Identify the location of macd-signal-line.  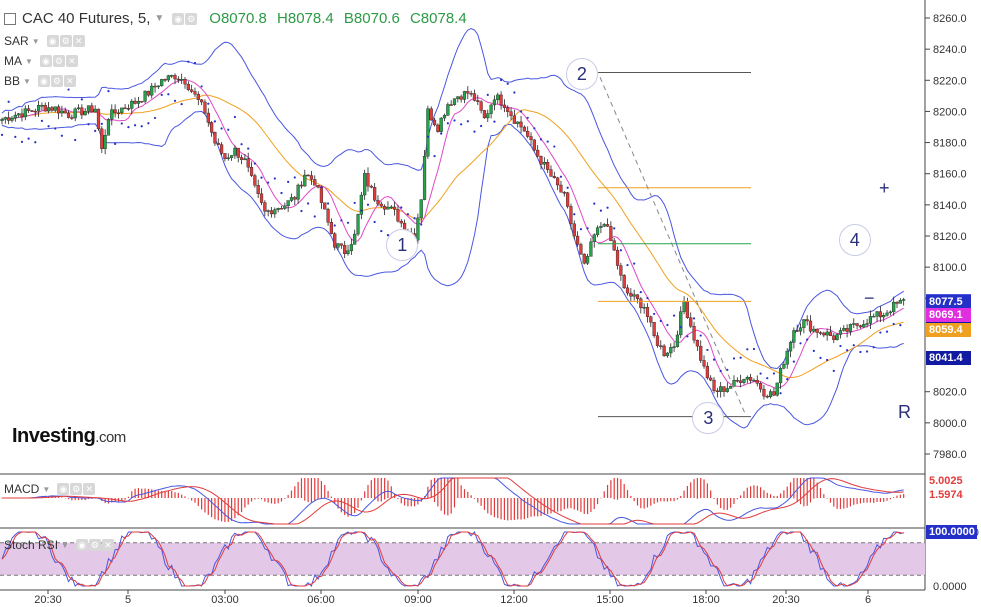
(453, 501).